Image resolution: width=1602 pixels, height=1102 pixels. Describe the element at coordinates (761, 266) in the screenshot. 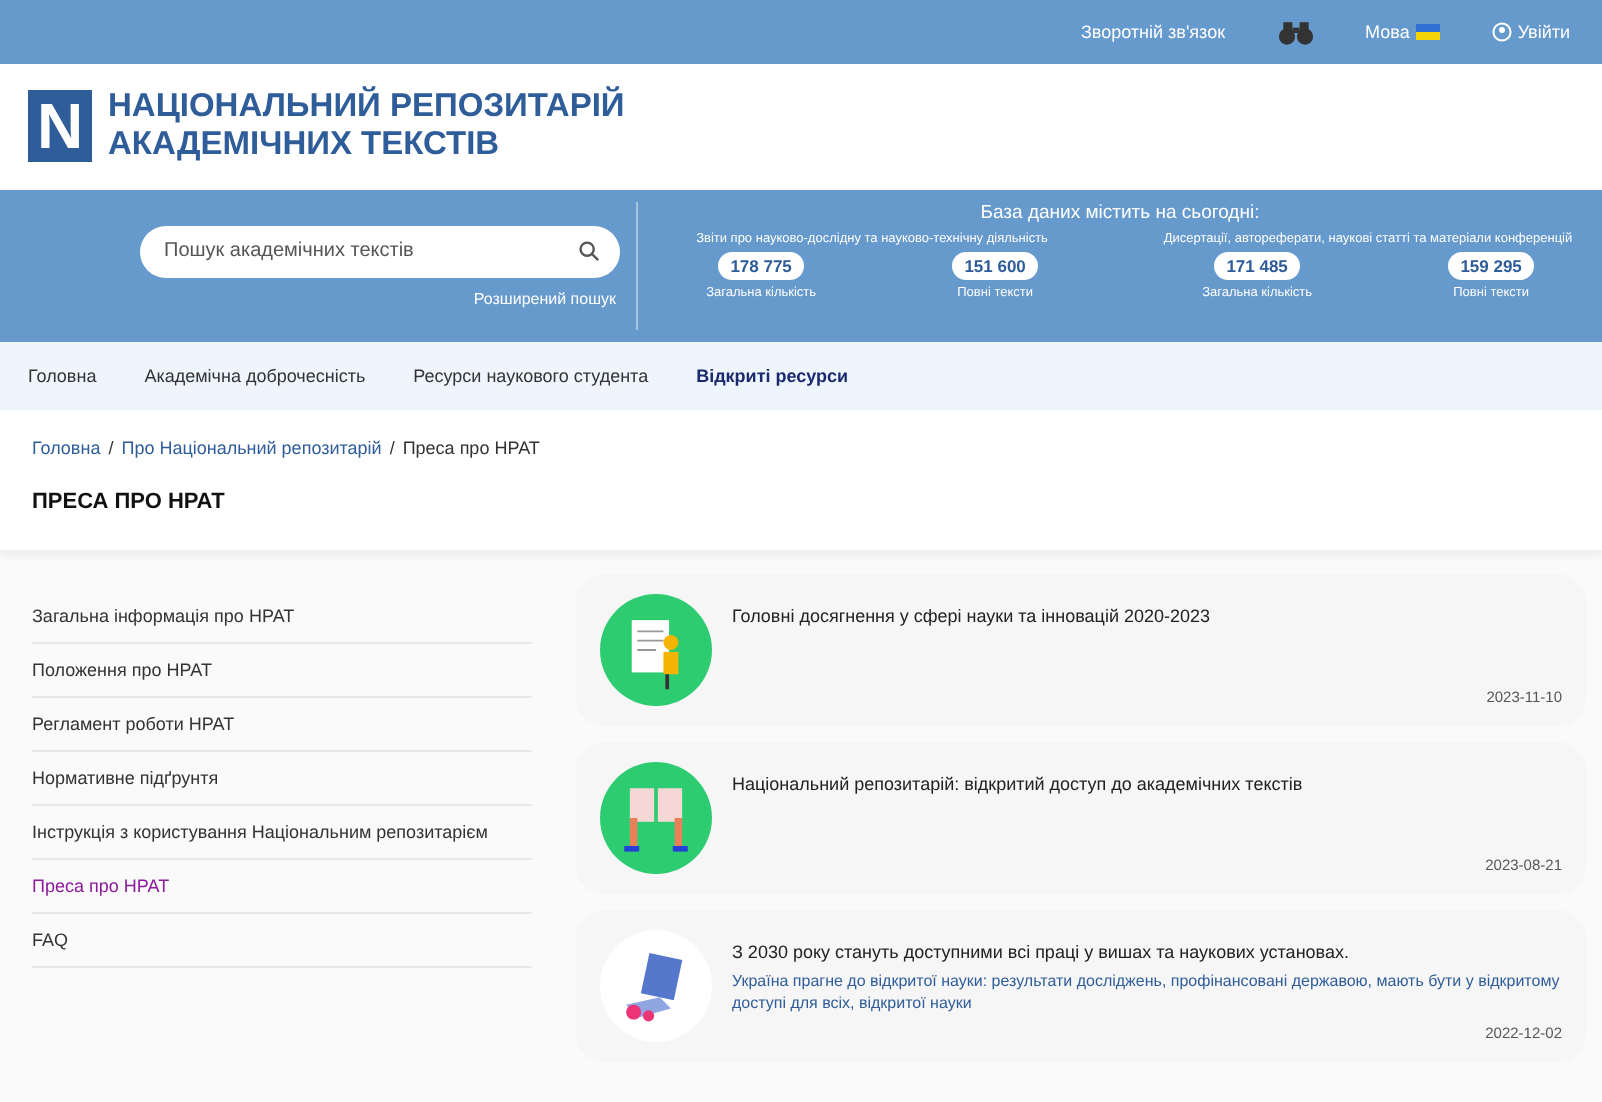

I see `count-badge: 178 775` at that location.